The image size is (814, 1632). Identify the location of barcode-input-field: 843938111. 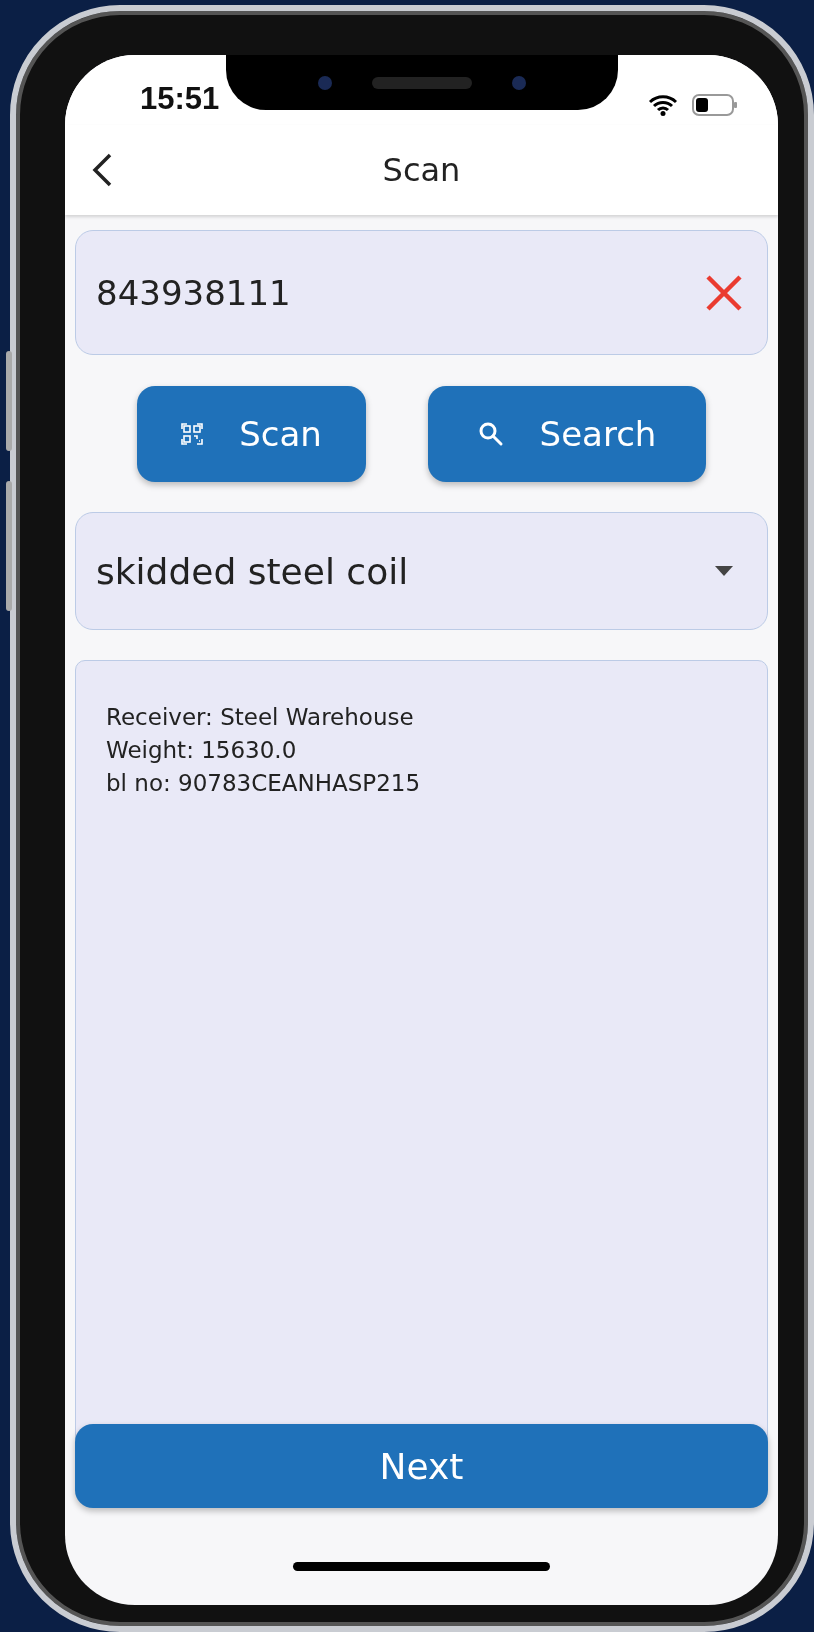
(421, 292).